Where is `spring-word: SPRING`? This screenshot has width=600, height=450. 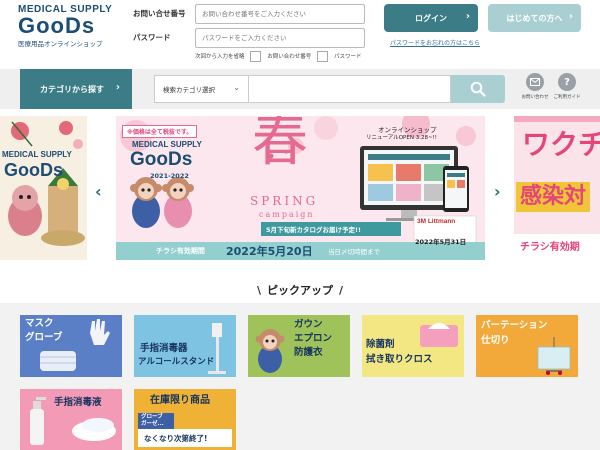 spring-word: SPRING is located at coordinates (284, 201).